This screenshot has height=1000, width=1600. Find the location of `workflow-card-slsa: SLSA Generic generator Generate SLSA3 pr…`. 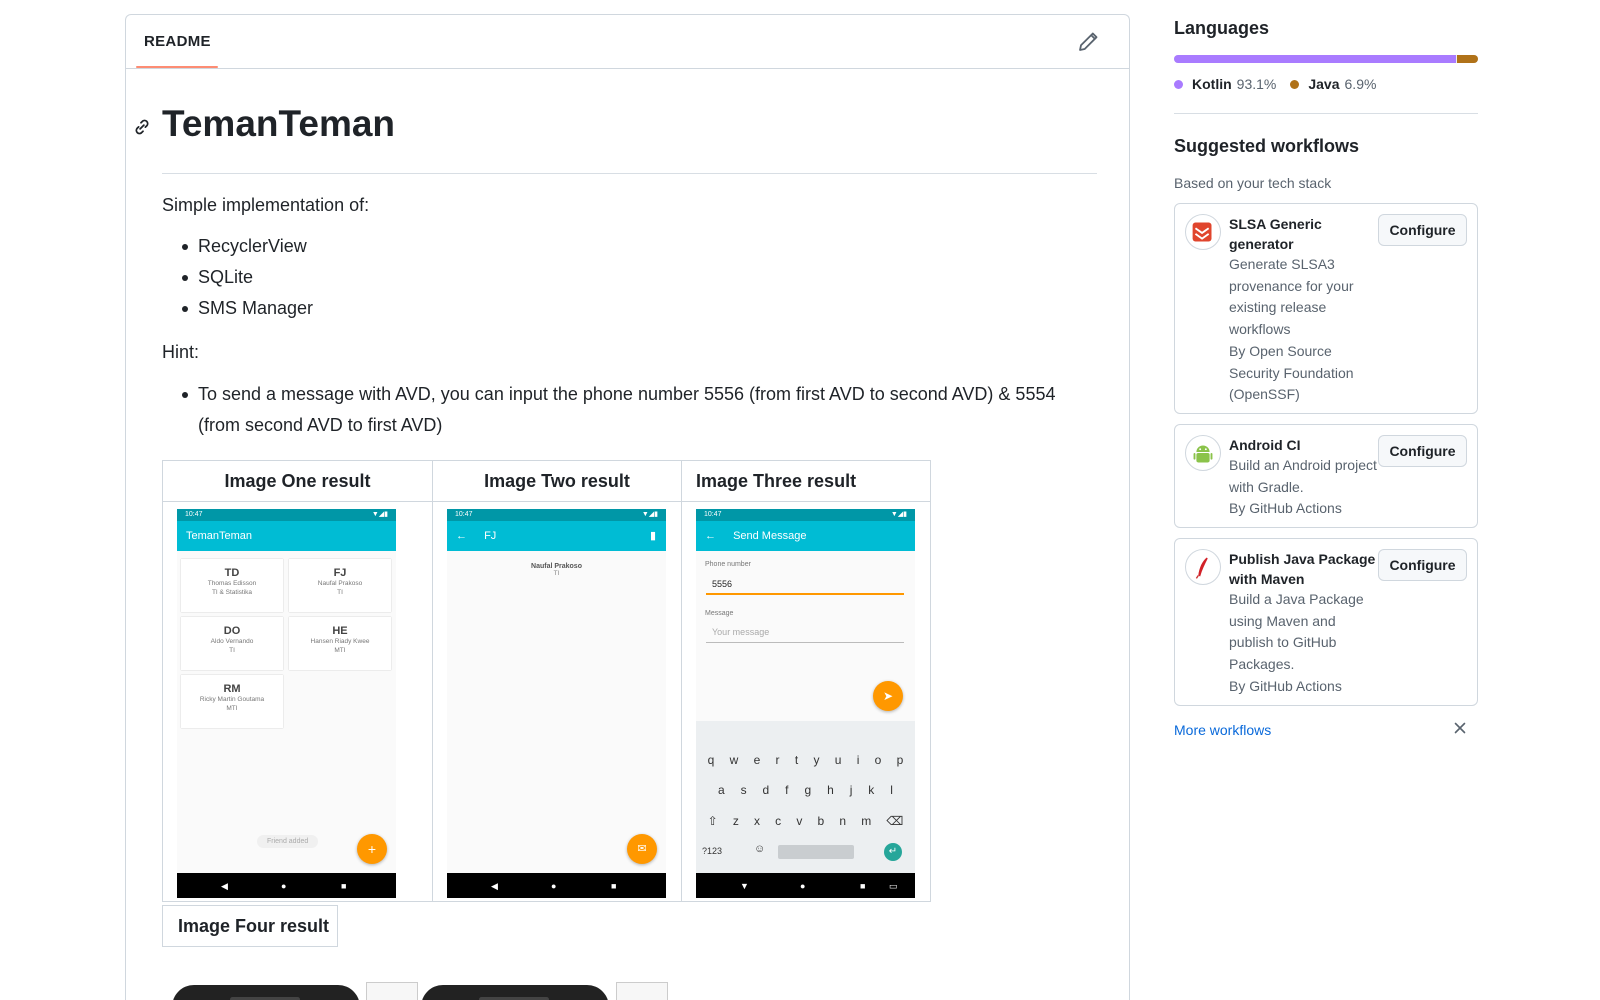

workflow-card-slsa: SLSA Generic generator Generate SLSA3 pr… is located at coordinates (1326, 308).